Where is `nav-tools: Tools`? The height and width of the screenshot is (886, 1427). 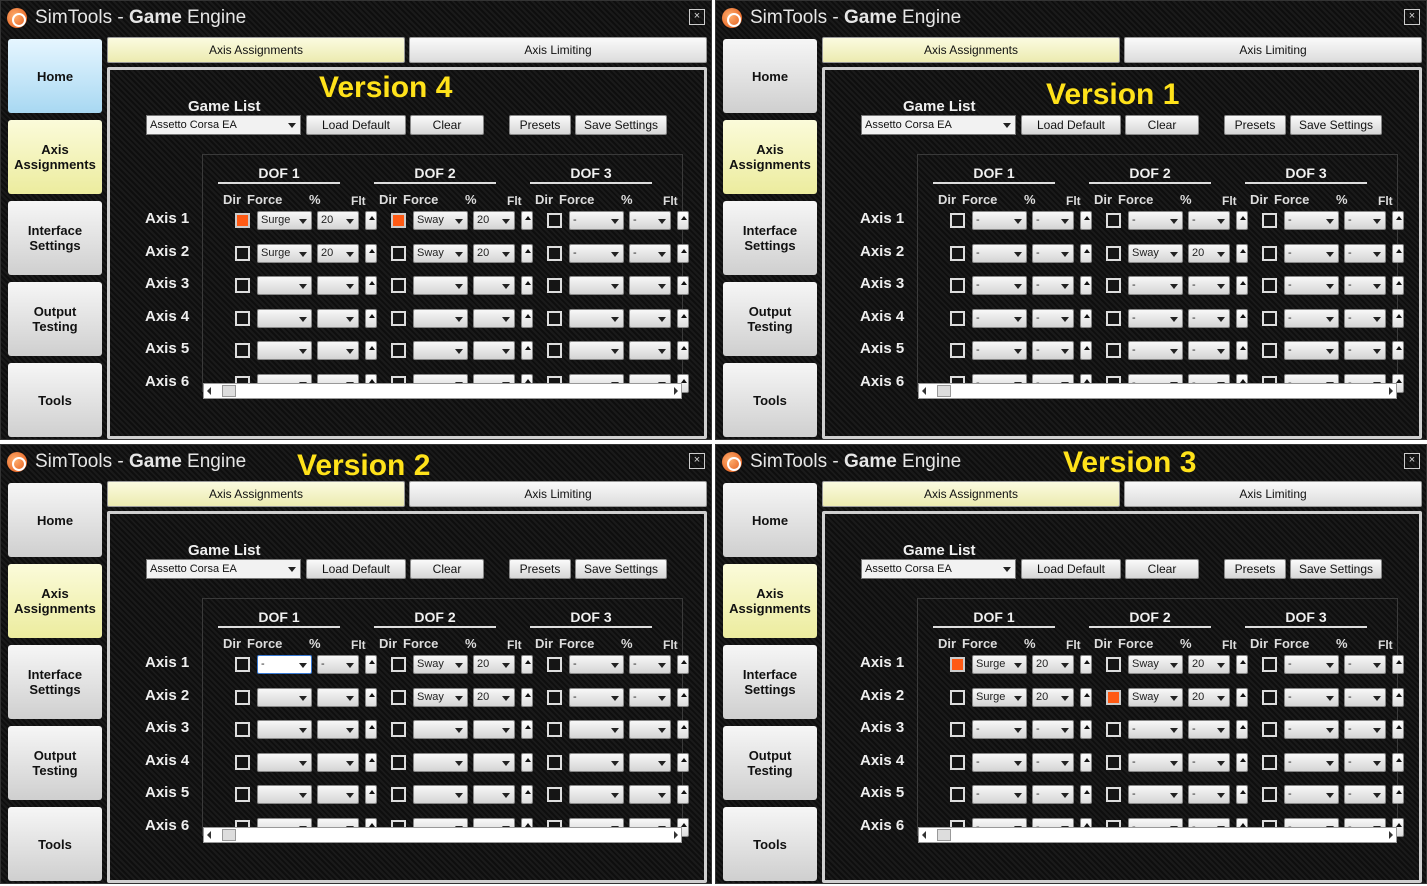
nav-tools: Tools is located at coordinates (55, 400).